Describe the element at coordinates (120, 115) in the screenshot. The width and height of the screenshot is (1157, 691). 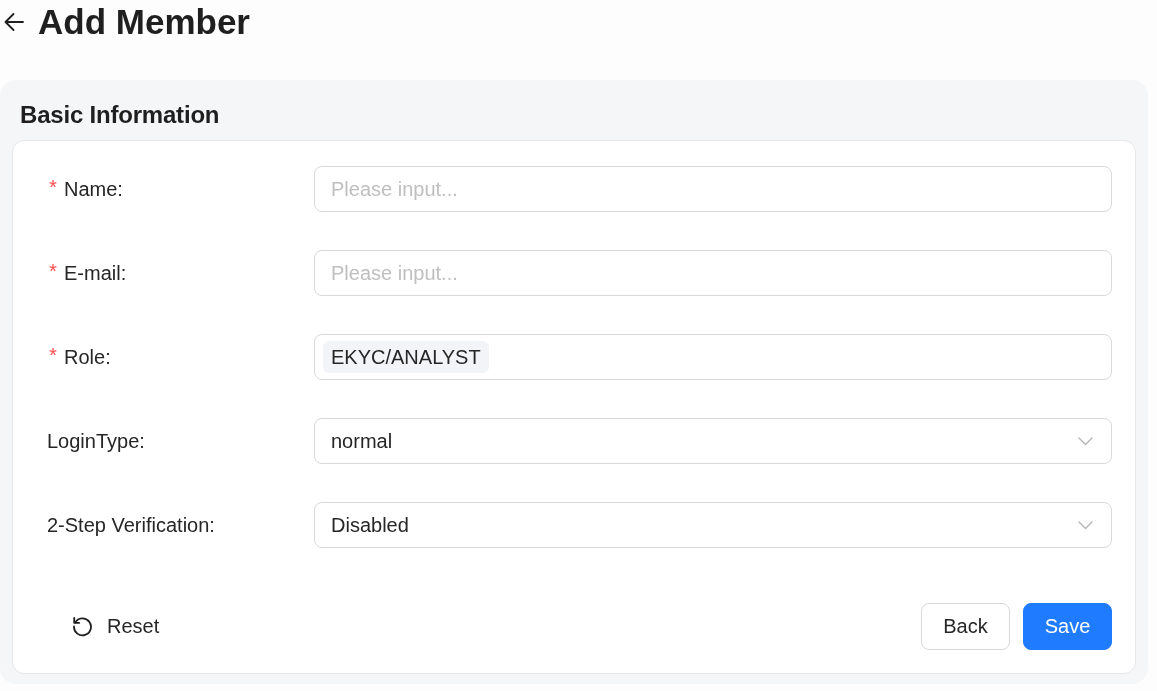
I see `section-title: Basic Information` at that location.